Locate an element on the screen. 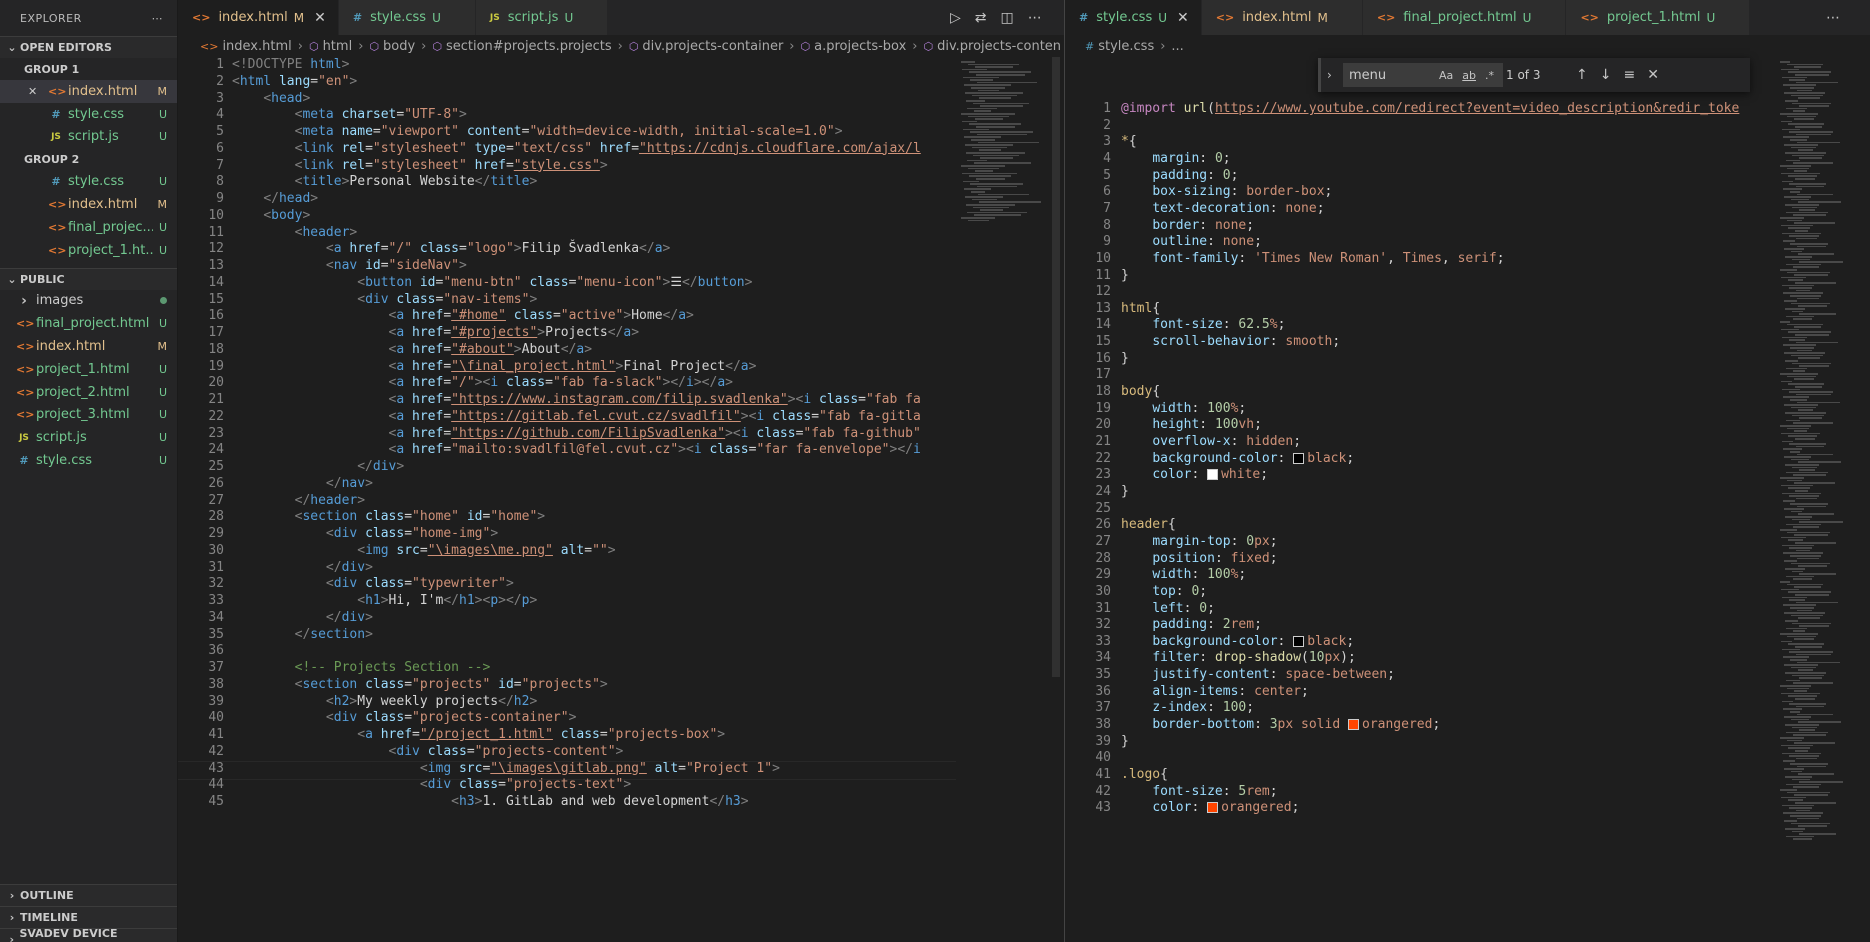 The image size is (1870, 942). group-1-header: GROUP 1 is located at coordinates (88, 69).